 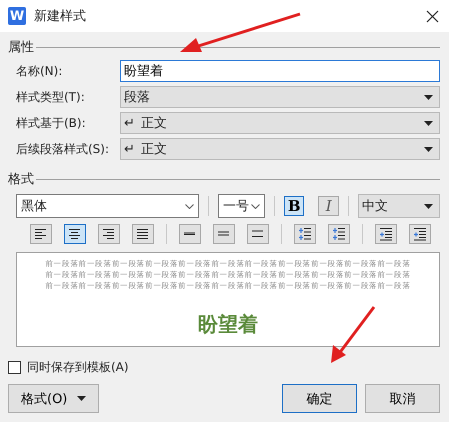 I want to click on size-dropdown: 一号, so click(x=241, y=206).